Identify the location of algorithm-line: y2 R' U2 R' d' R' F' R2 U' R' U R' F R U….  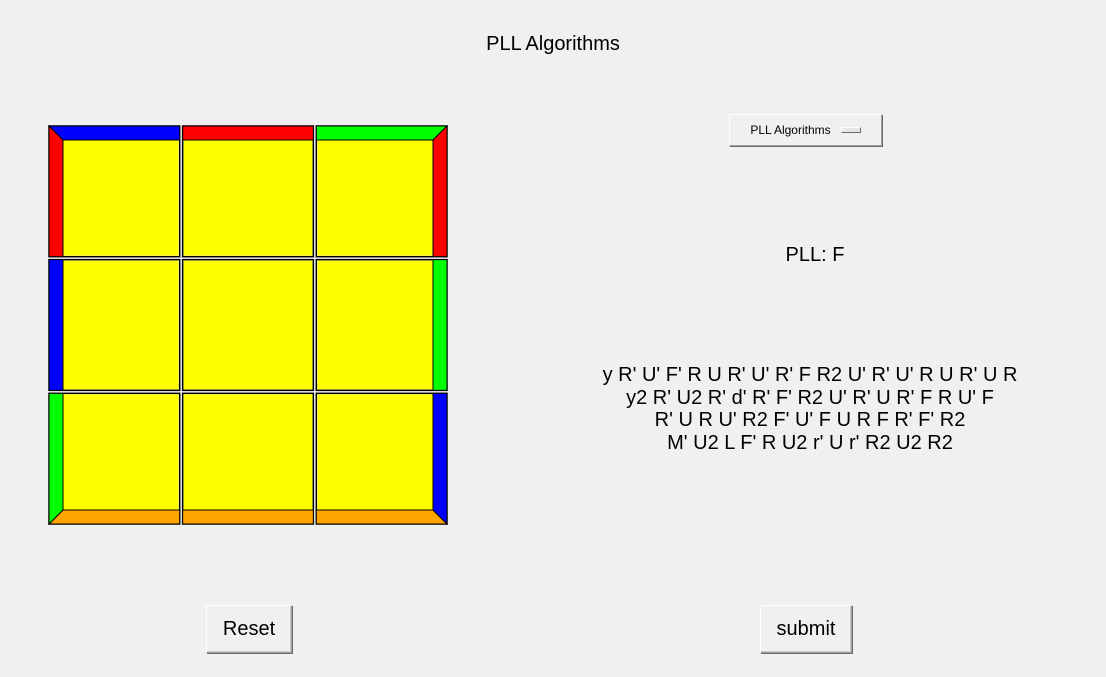
(810, 397).